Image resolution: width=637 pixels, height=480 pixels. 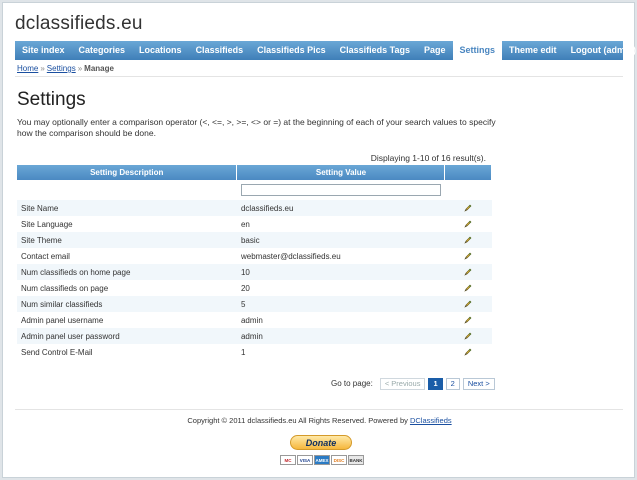 What do you see at coordinates (305, 460) in the screenshot?
I see `visa-icon: VISA` at bounding box center [305, 460].